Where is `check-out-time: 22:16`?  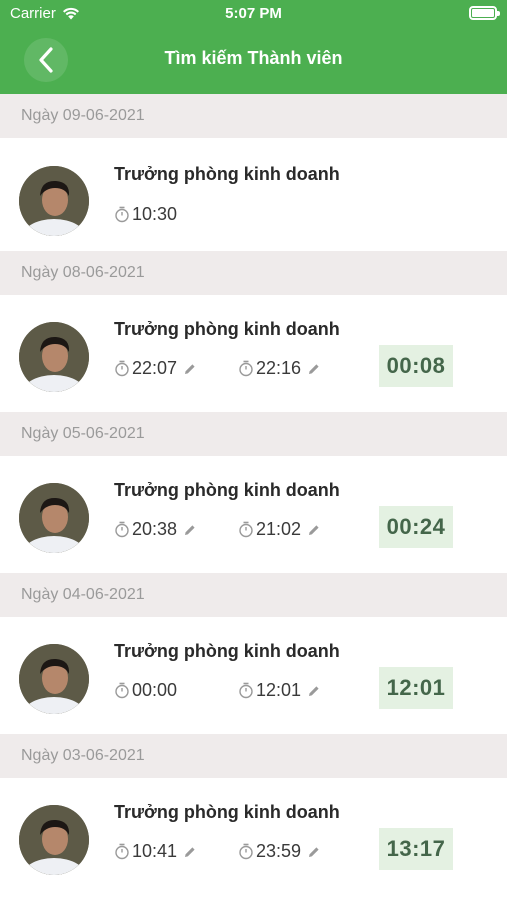 check-out-time: 22:16 is located at coordinates (279, 368).